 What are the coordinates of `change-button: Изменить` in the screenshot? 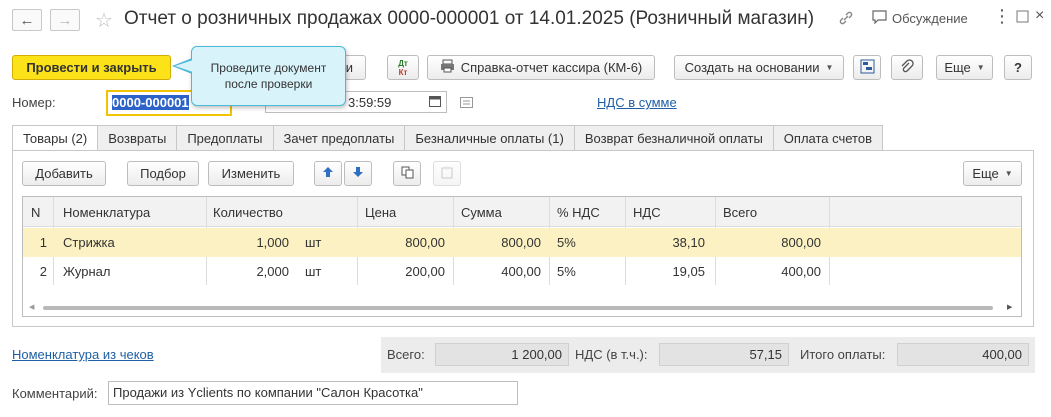 It's located at (251, 173).